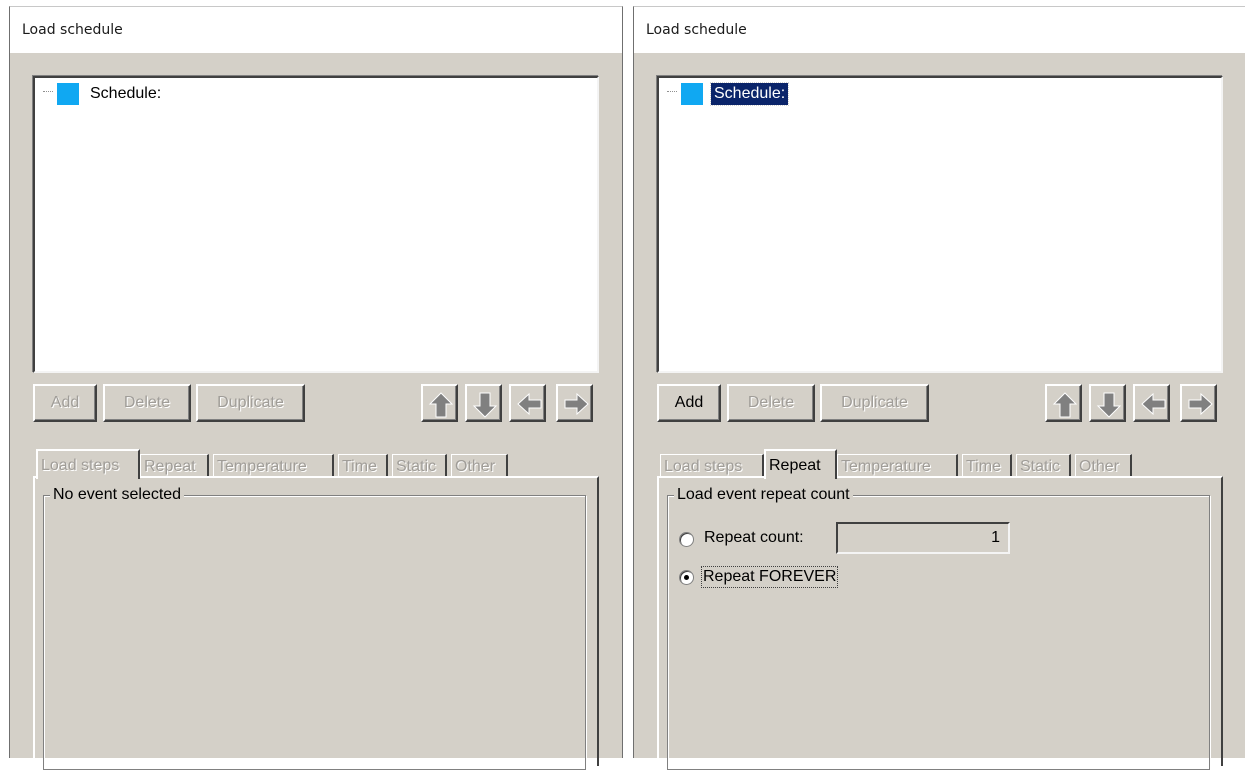 The width and height of the screenshot is (1245, 770). I want to click on repeat-count-radio, so click(686, 539).